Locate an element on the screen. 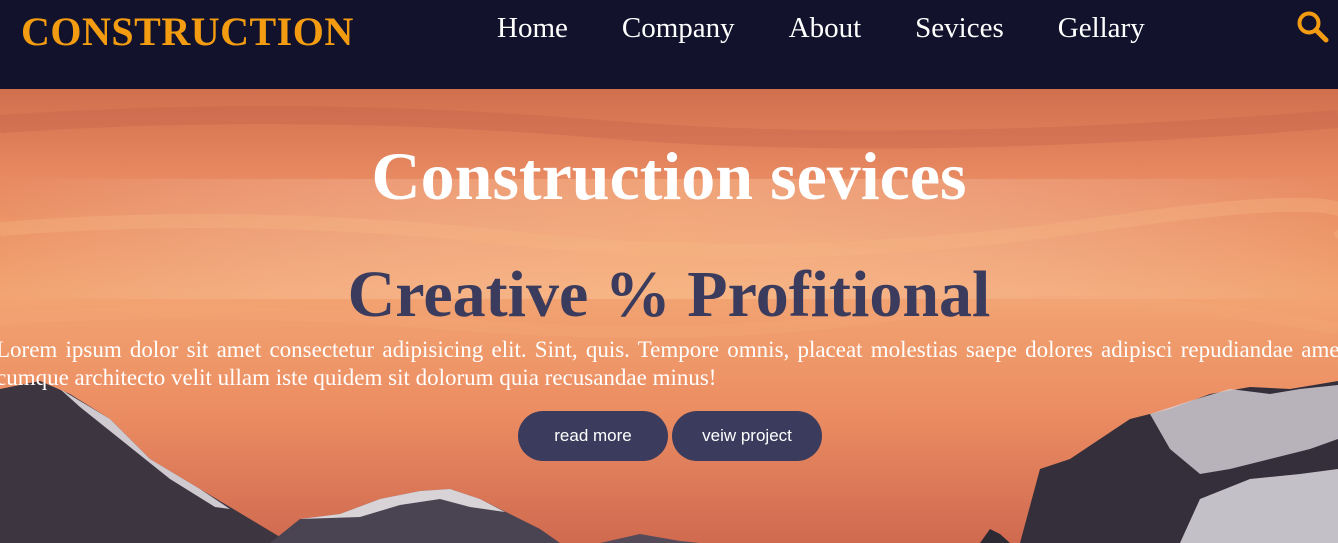 The height and width of the screenshot is (543, 1338). nav-item-company: Company is located at coordinates (678, 28).